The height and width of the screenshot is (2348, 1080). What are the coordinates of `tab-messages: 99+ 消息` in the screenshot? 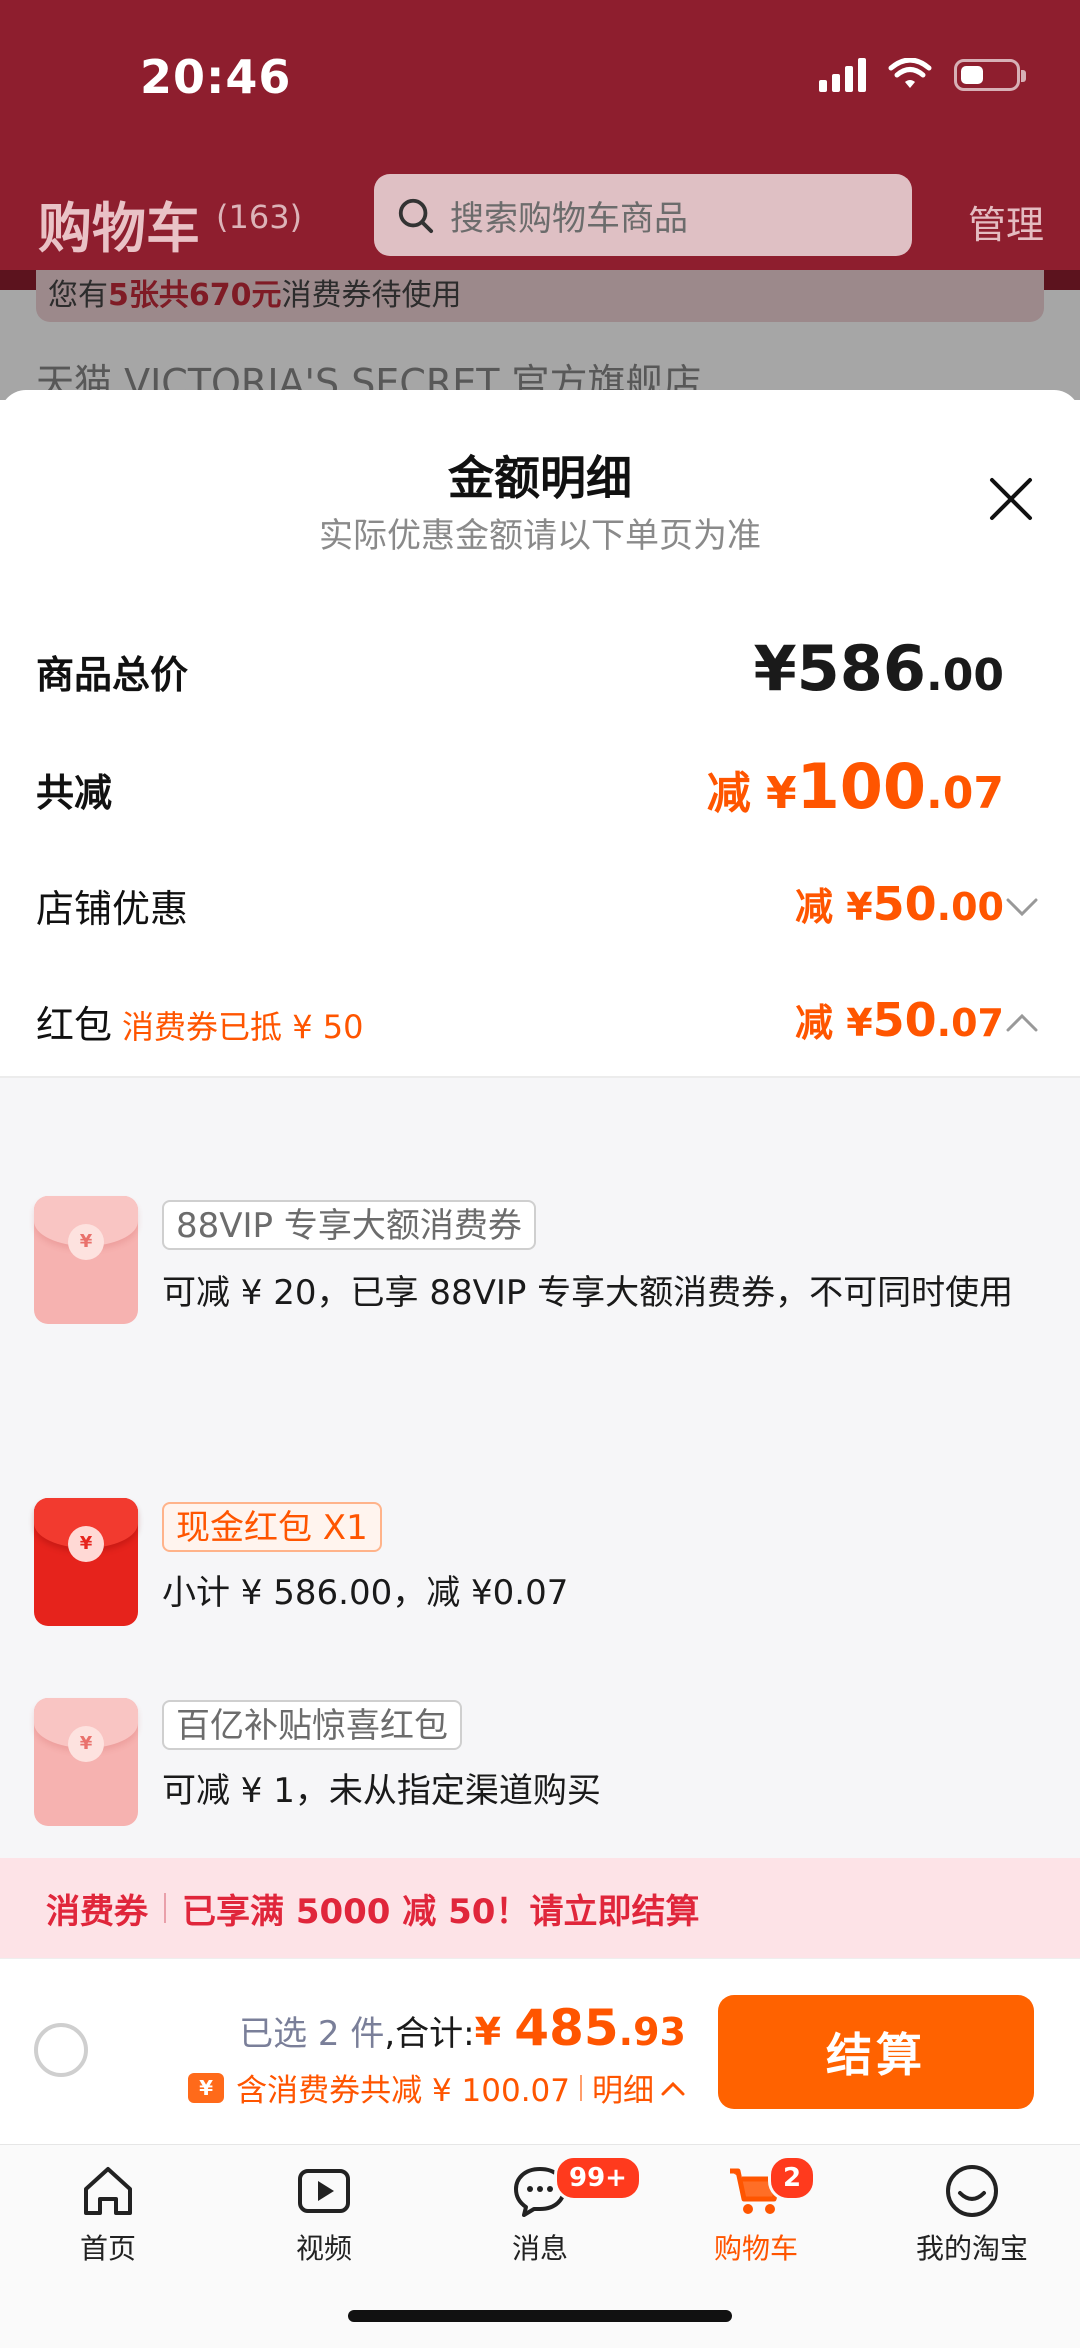 It's located at (540, 2211).